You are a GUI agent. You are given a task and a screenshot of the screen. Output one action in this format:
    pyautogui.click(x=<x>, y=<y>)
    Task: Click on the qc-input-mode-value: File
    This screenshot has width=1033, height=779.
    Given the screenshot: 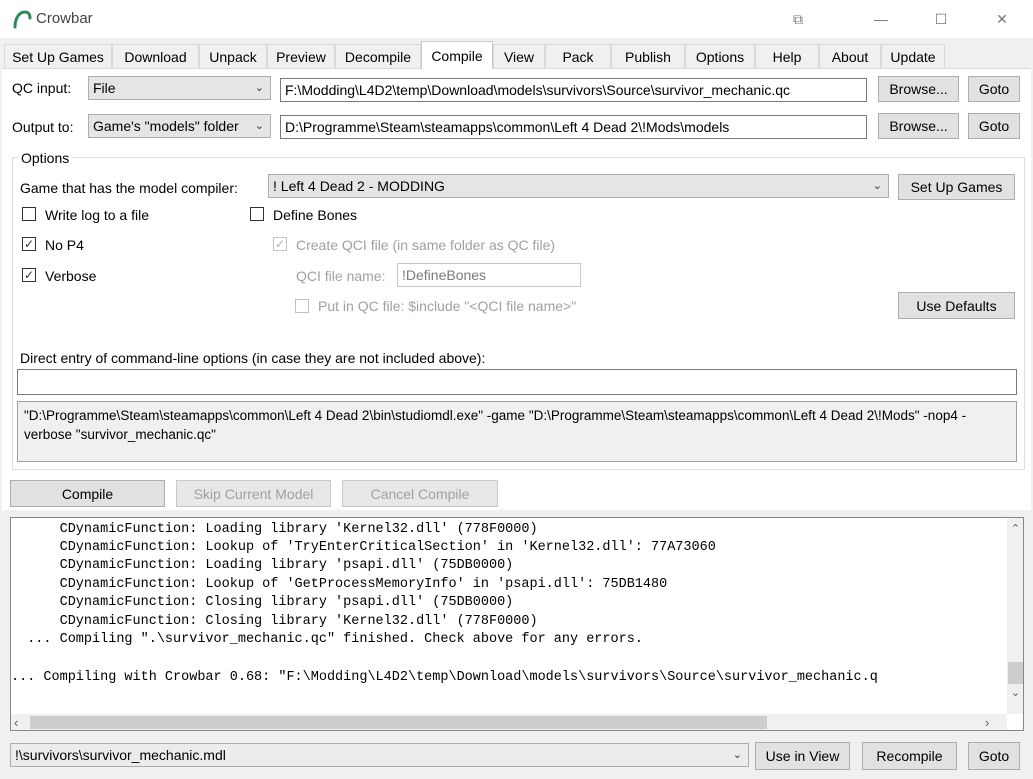 What is the action you would take?
    pyautogui.click(x=104, y=88)
    